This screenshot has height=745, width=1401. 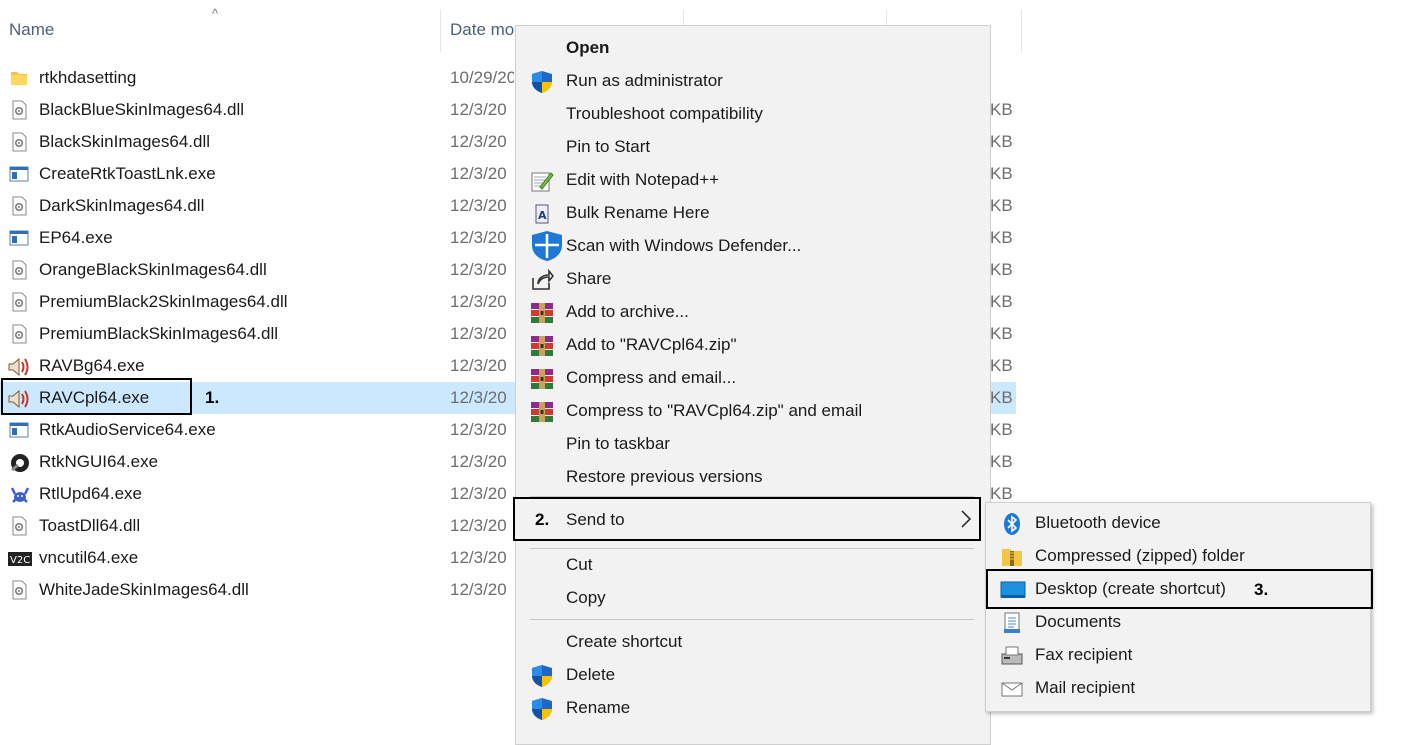 I want to click on send-to-item-bluetooth-device: Bluetooth device, so click(x=1178, y=523).